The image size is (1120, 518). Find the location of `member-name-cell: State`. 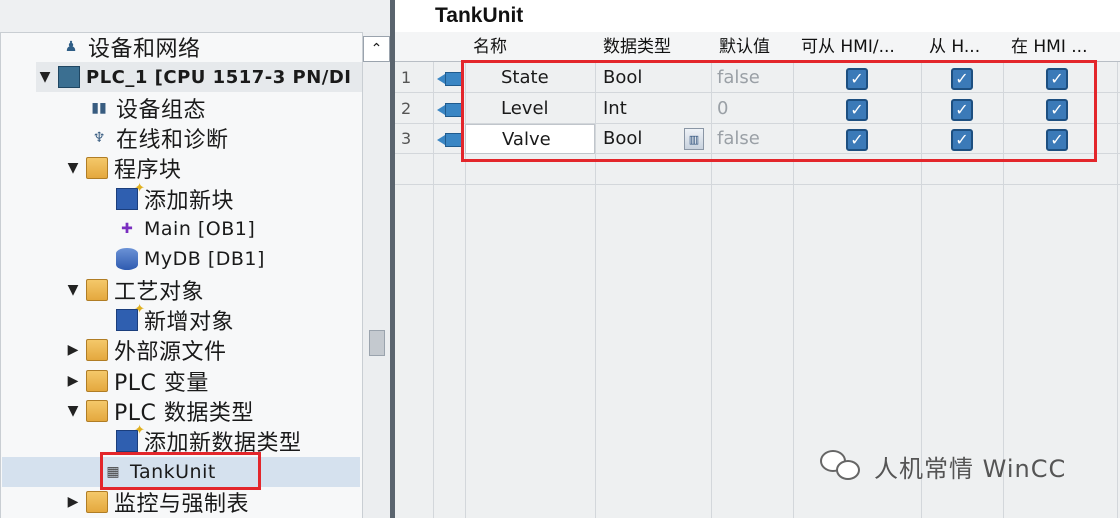

member-name-cell: State is located at coordinates (530, 78).